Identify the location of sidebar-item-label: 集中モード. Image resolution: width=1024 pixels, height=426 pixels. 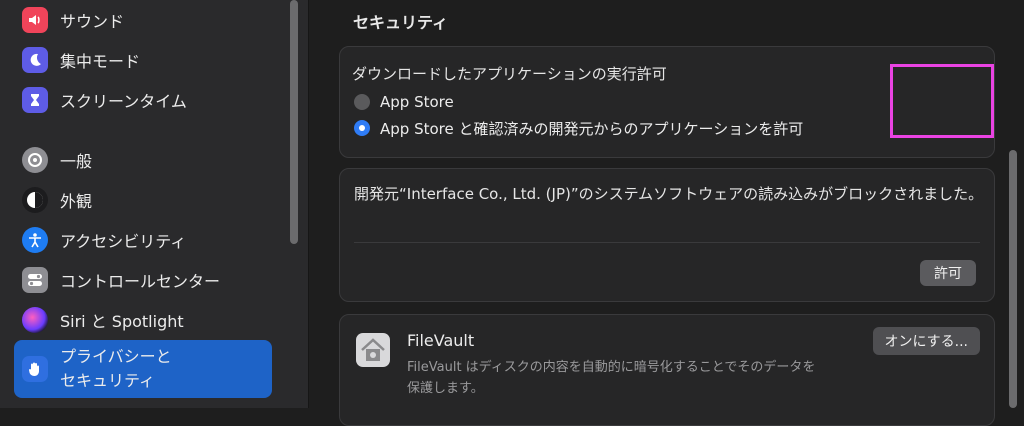
(100, 61).